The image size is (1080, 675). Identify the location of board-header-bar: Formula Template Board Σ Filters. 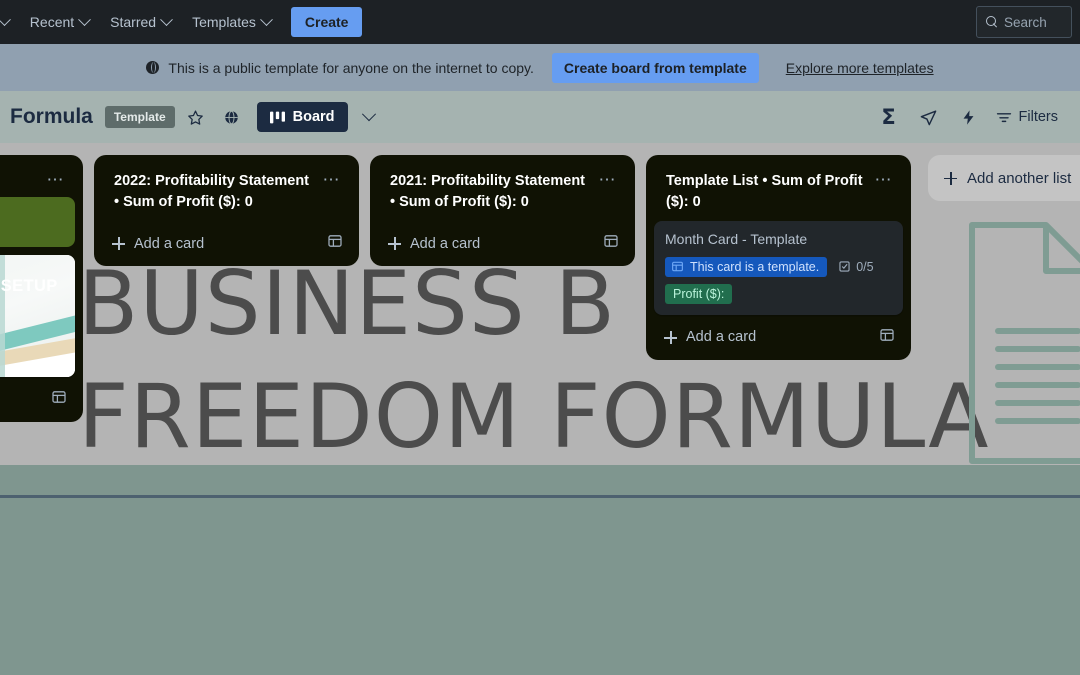
(540, 117).